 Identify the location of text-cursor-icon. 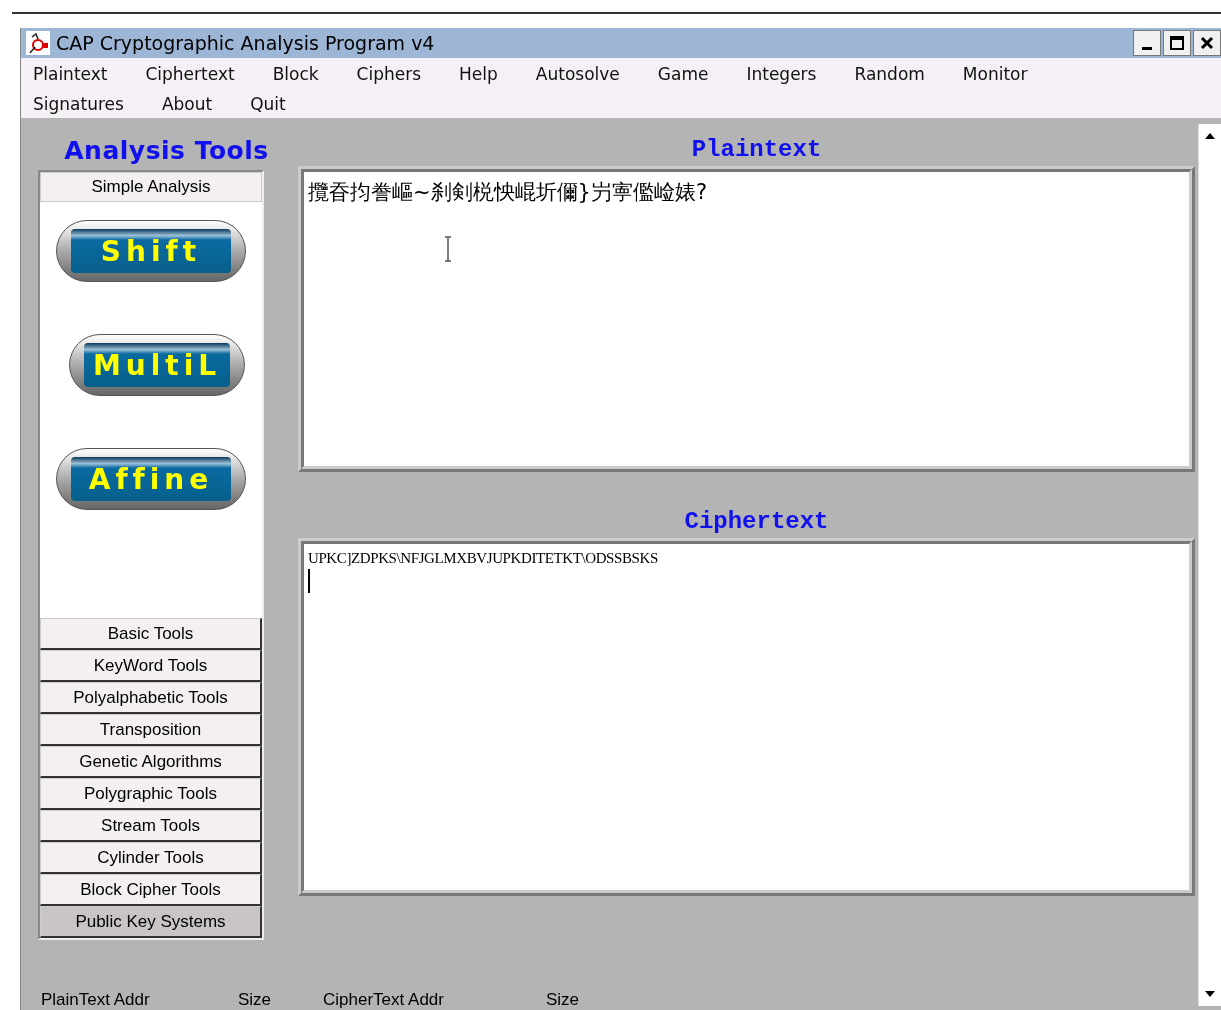
(448, 249).